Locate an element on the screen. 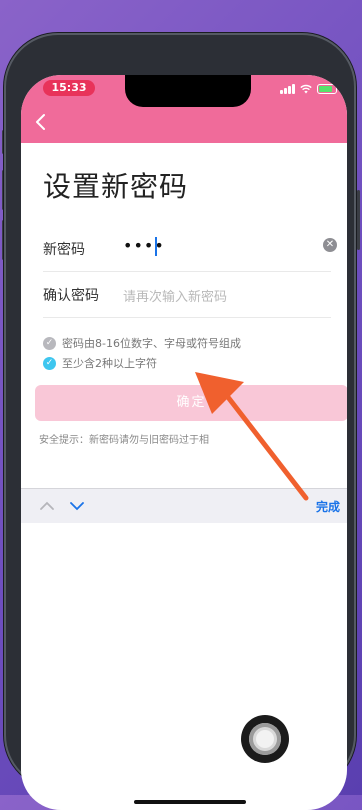  signal-icon is located at coordinates (287, 89).